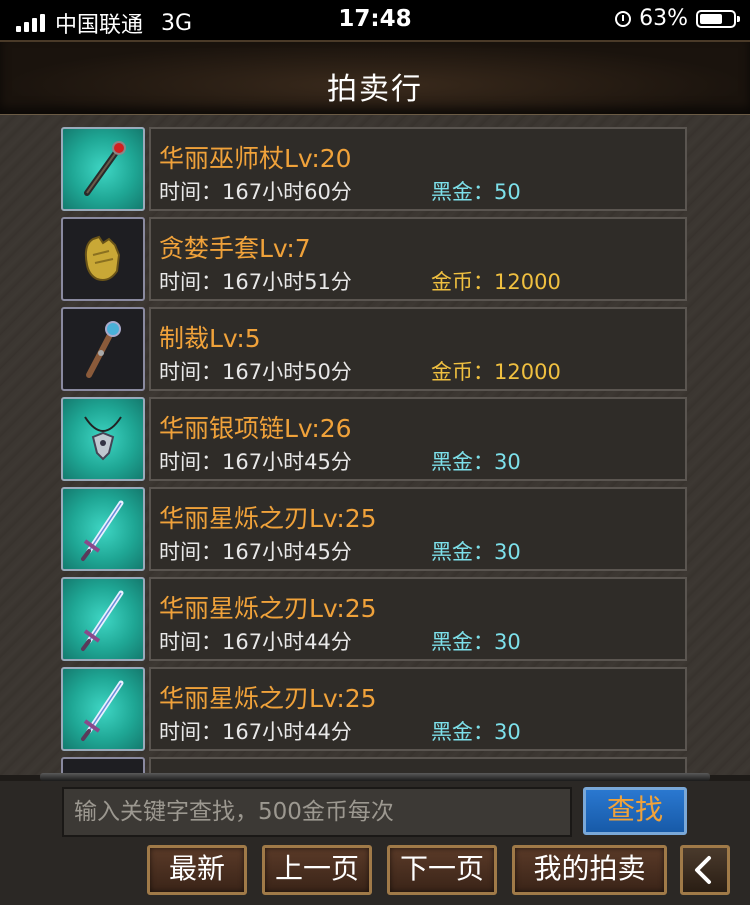 The width and height of the screenshot is (750, 905). Describe the element at coordinates (623, 18) in the screenshot. I see `alarm-icon` at that location.